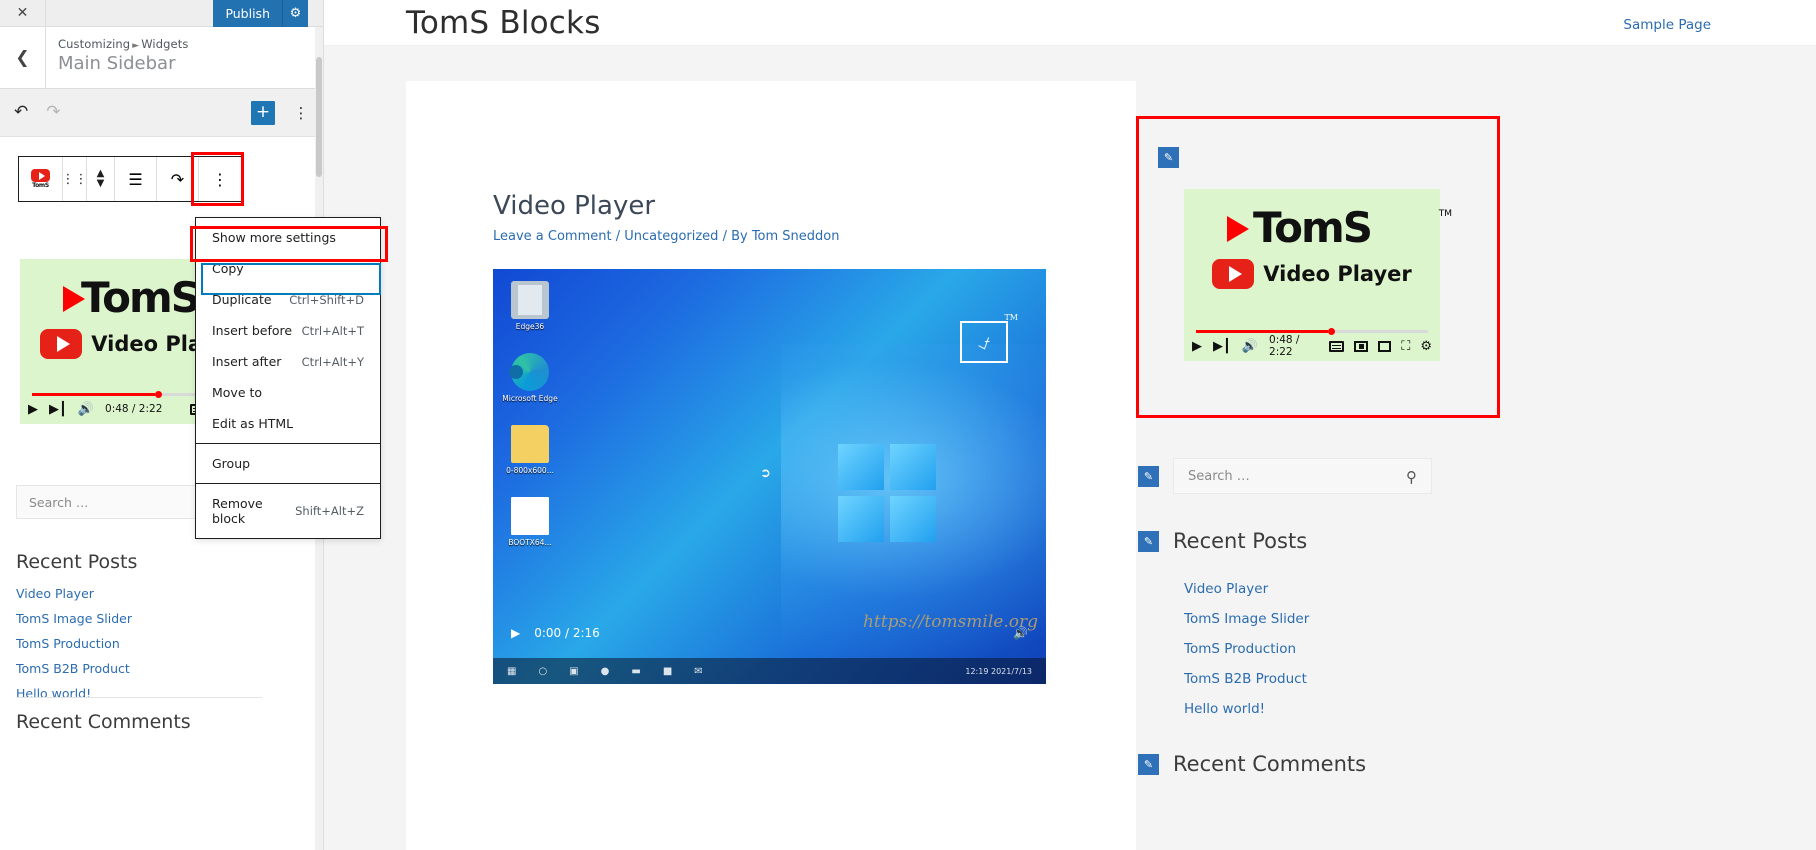 The height and width of the screenshot is (850, 1816). What do you see at coordinates (530, 300) in the screenshot?
I see `recycle-bin-icon` at bounding box center [530, 300].